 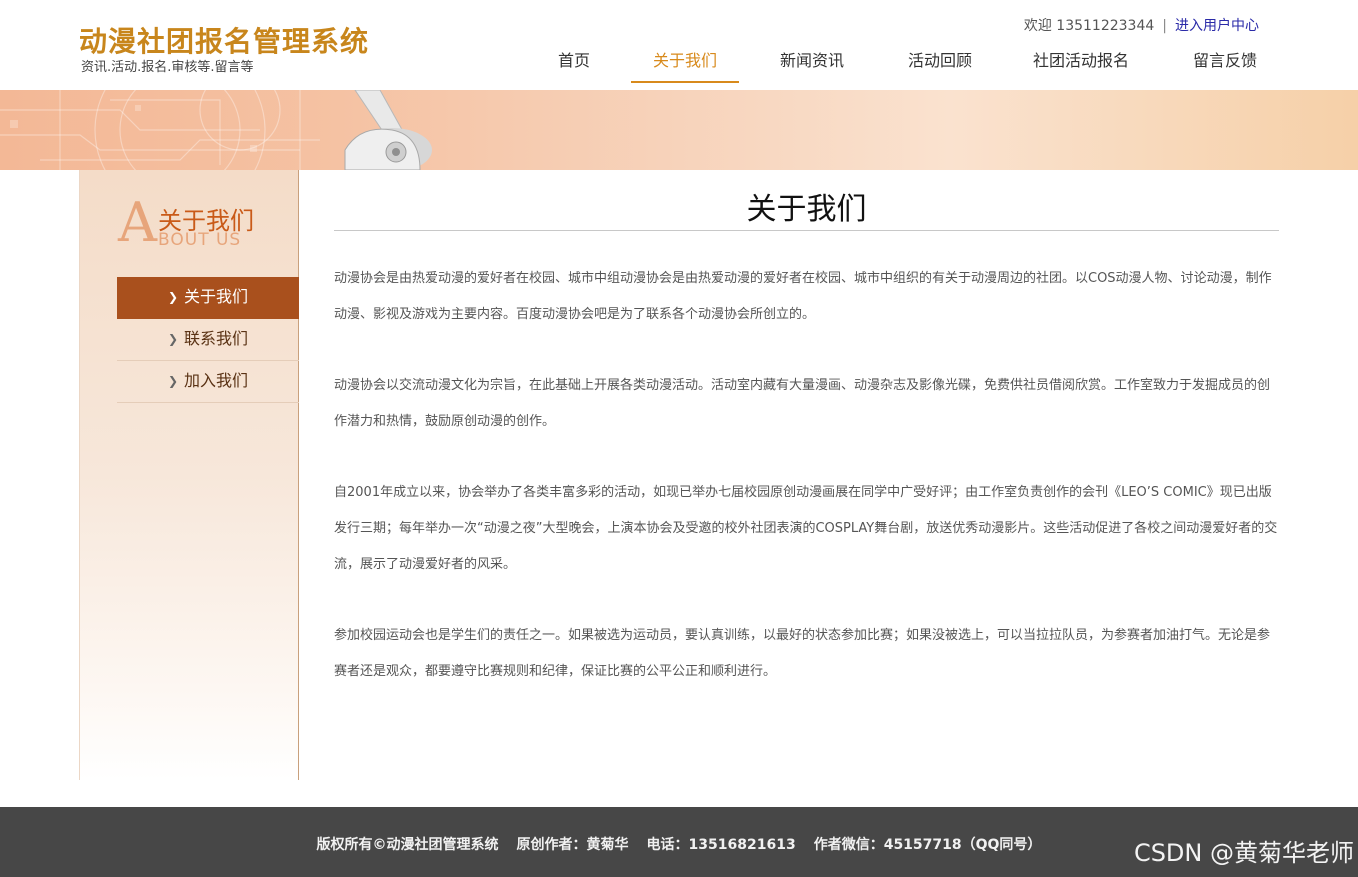 What do you see at coordinates (216, 380) in the screenshot?
I see `sidebar-item-label: 加入我们` at bounding box center [216, 380].